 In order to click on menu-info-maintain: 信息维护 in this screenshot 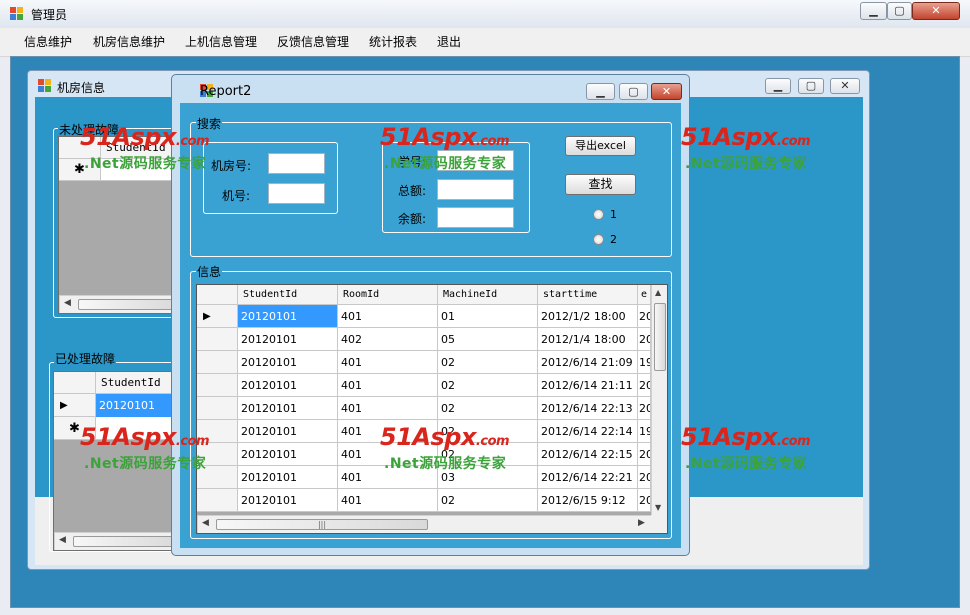, I will do `click(48, 42)`.